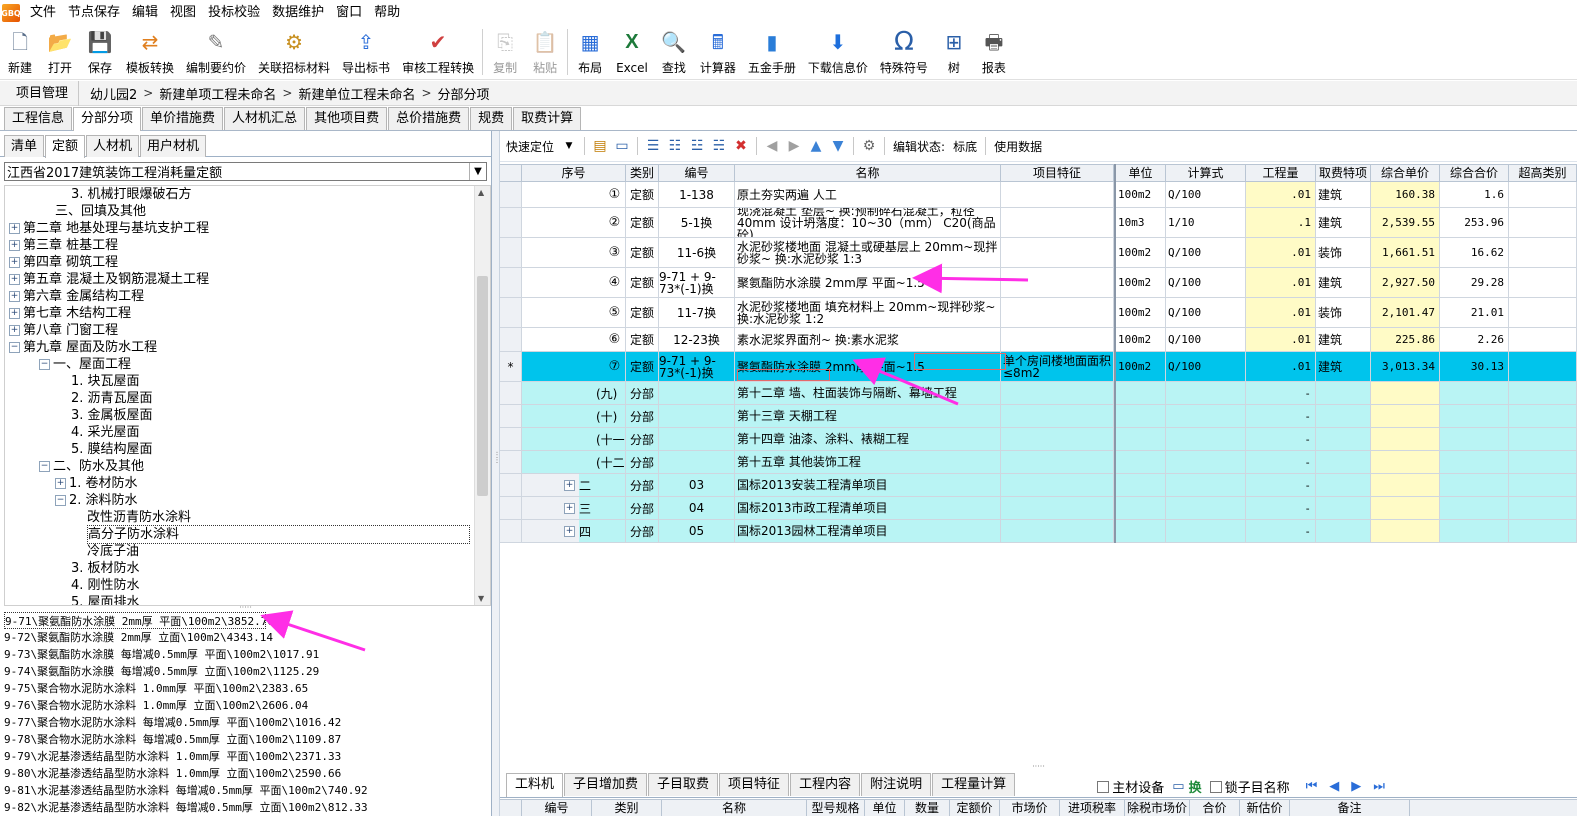 Image resolution: width=1577 pixels, height=816 pixels. I want to click on grid-cell-total: 1.6, so click(1474, 195).